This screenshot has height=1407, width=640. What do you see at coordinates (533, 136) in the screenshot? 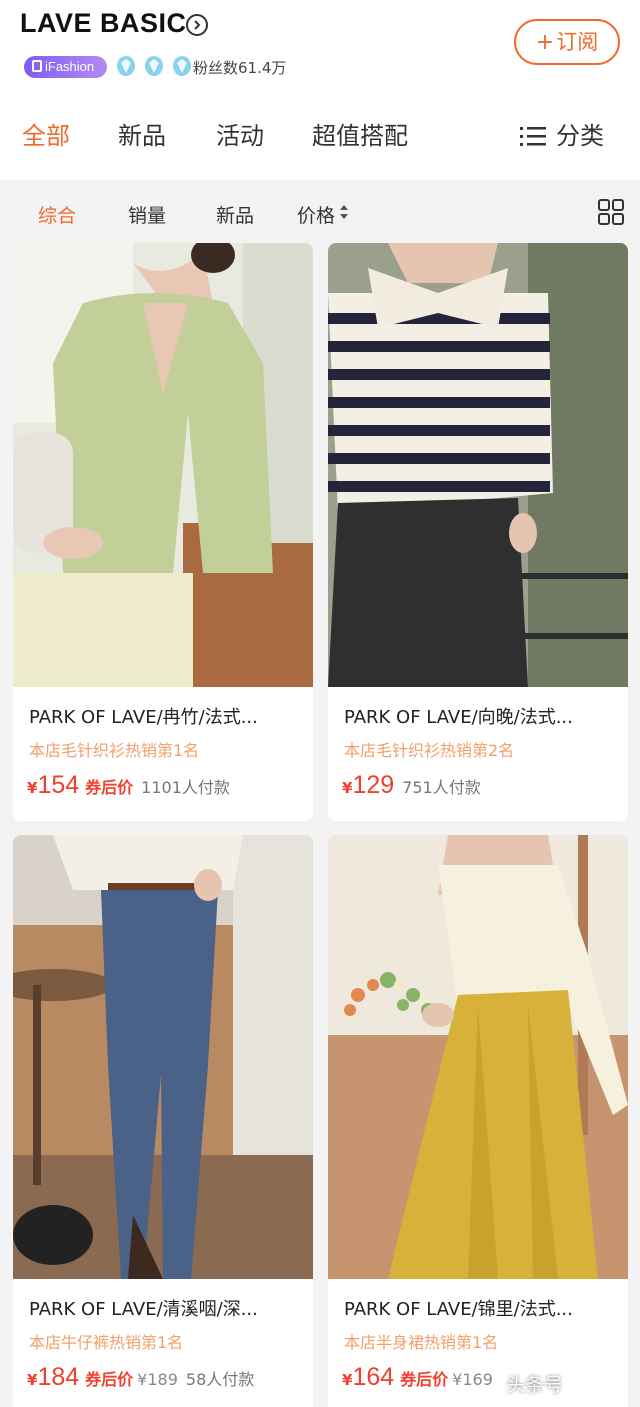
I see `list-icon` at bounding box center [533, 136].